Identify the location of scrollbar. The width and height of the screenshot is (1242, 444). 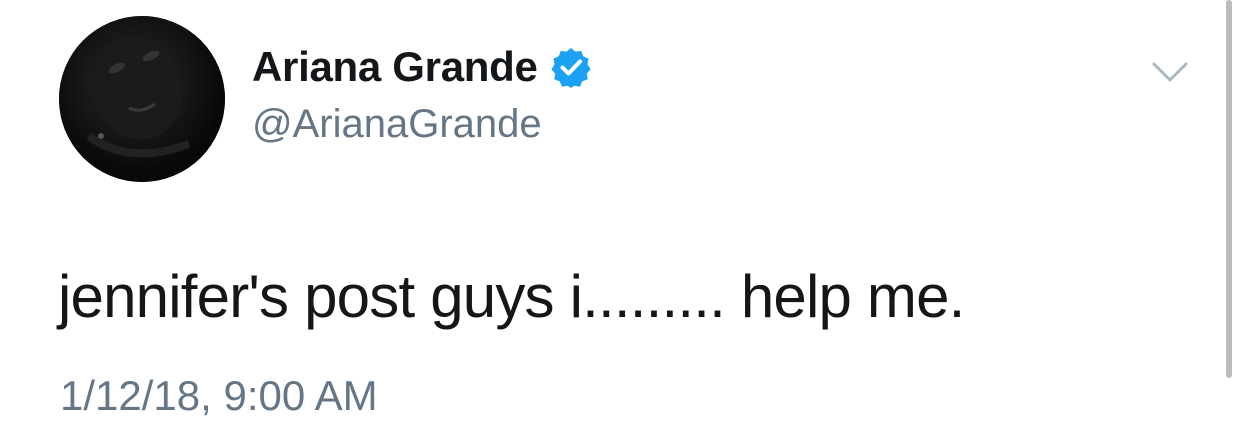
(1229, 189).